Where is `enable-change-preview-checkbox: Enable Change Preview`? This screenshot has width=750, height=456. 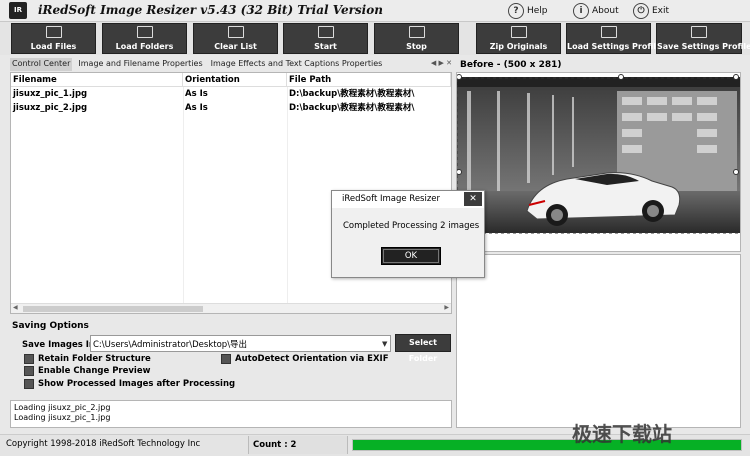
enable-change-preview-checkbox: Enable Change Preview is located at coordinates (87, 371).